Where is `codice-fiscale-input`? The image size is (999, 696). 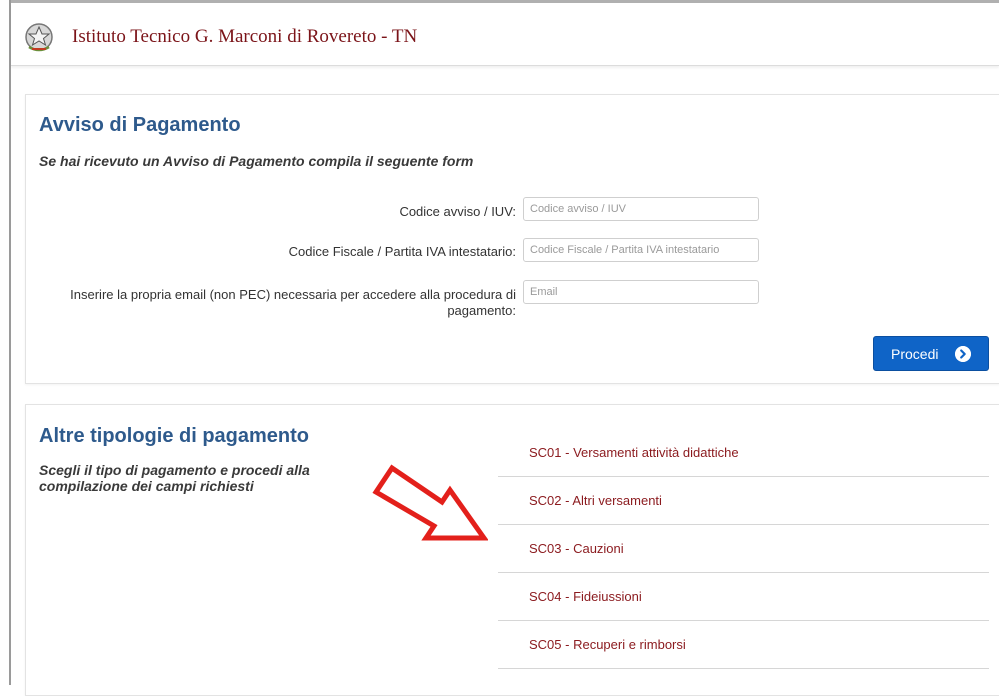
codice-fiscale-input is located at coordinates (641, 250).